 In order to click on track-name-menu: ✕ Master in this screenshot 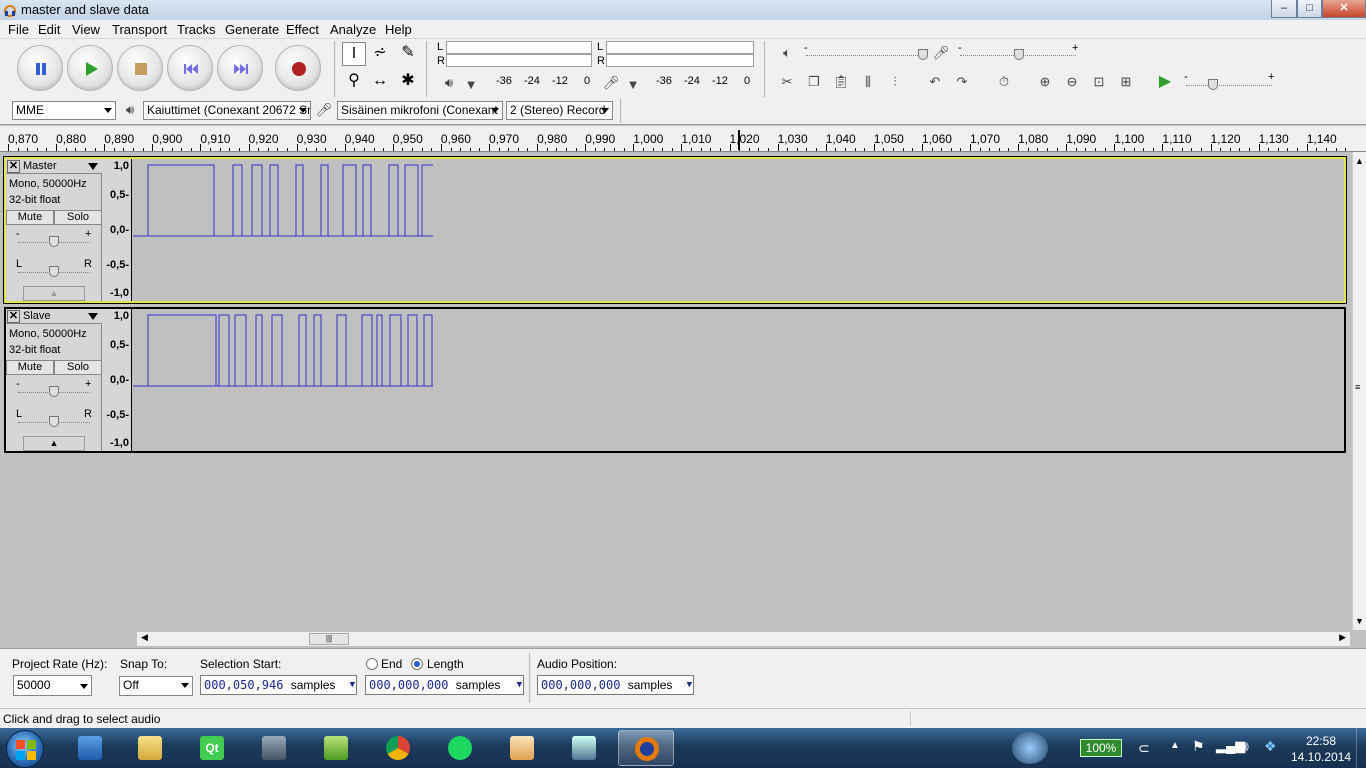, I will do `click(54, 166)`.